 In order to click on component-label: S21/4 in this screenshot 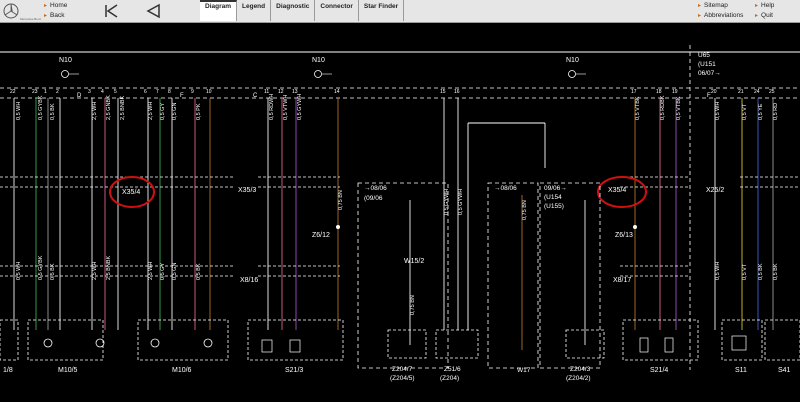, I will do `click(659, 370)`.